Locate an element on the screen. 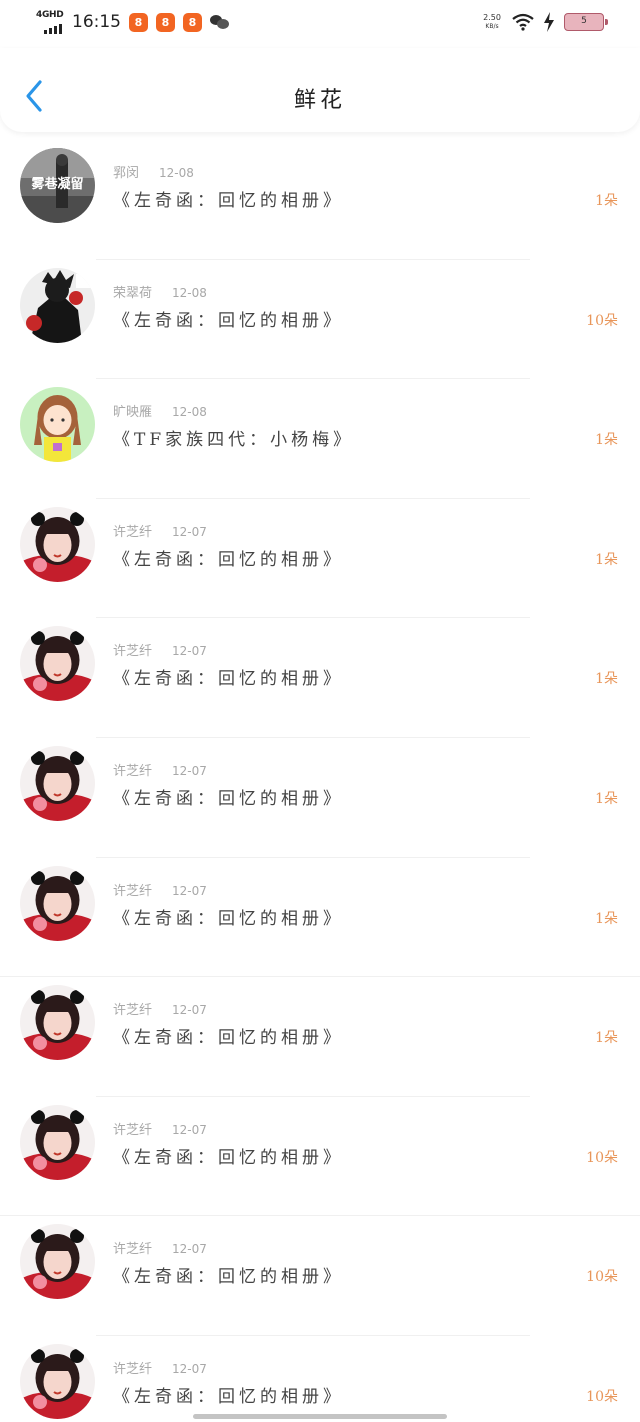  svg-text: 雾巷凝留 is located at coordinates (56, 184).